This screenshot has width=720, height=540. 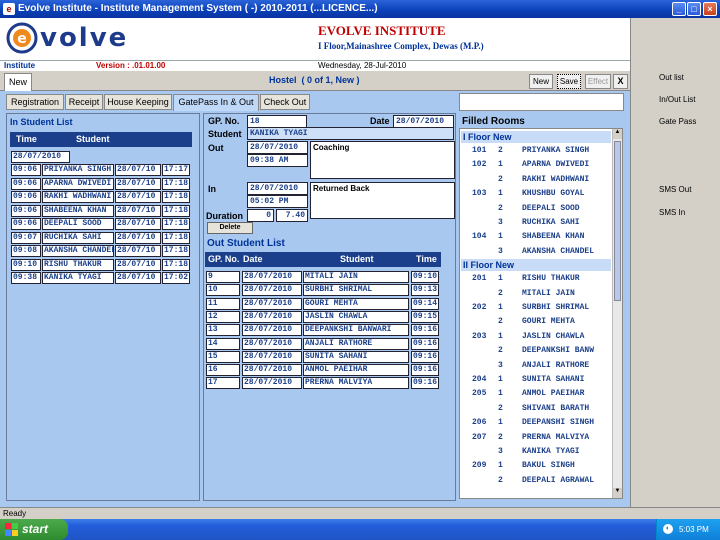 I want to click on in-row-student: RAKHI WADHWANI, so click(x=78, y=197).